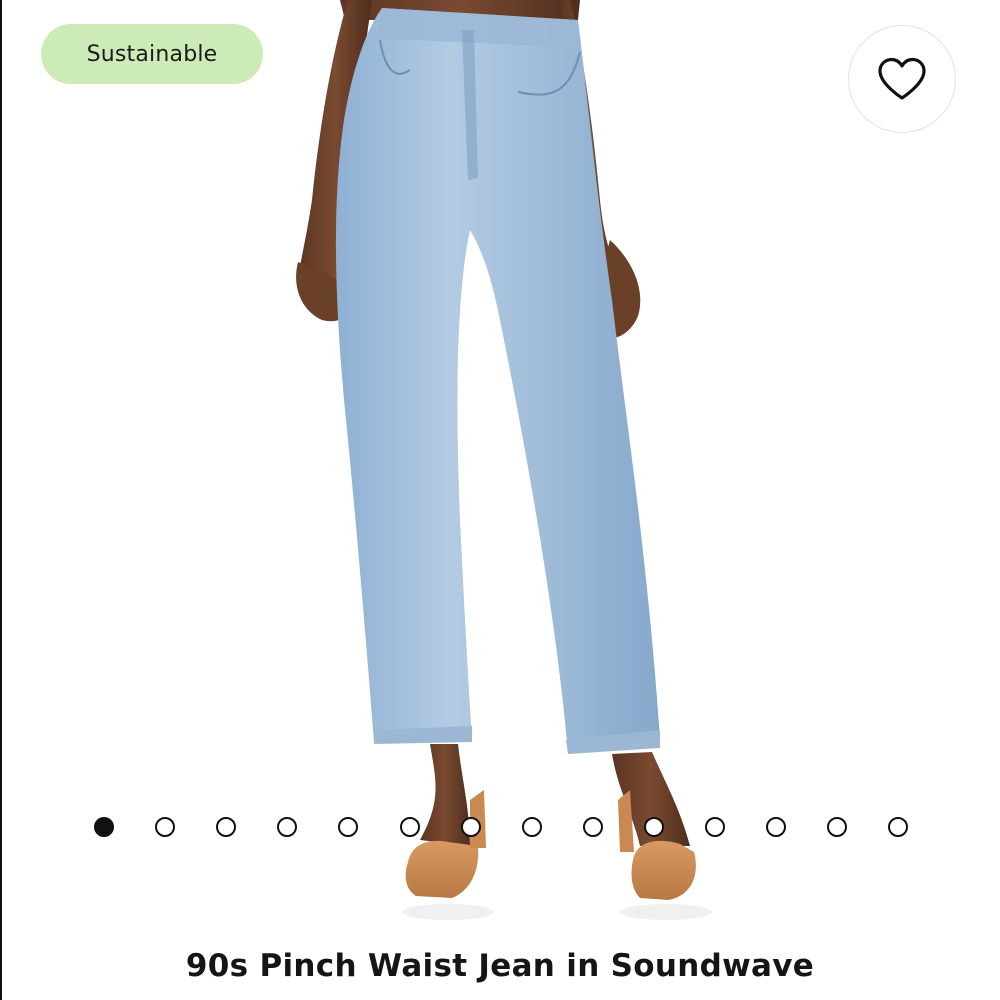 This screenshot has height=1000, width=1000. Describe the element at coordinates (500, 828) in the screenshot. I see `image-pagination` at that location.